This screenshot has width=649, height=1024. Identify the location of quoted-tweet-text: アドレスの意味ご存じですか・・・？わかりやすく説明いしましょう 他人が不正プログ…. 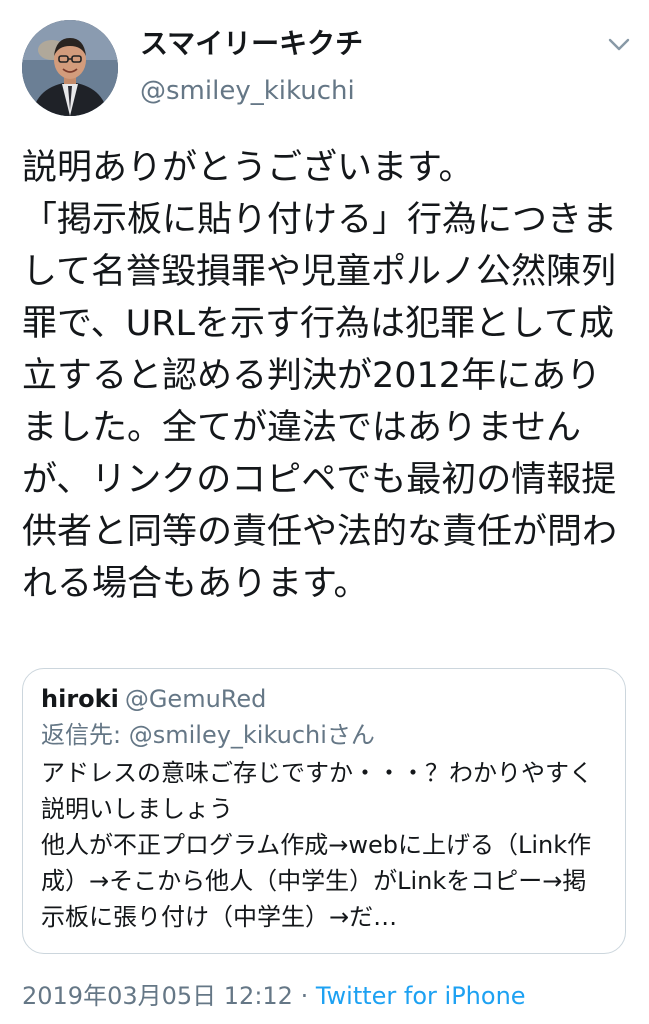
(317, 845).